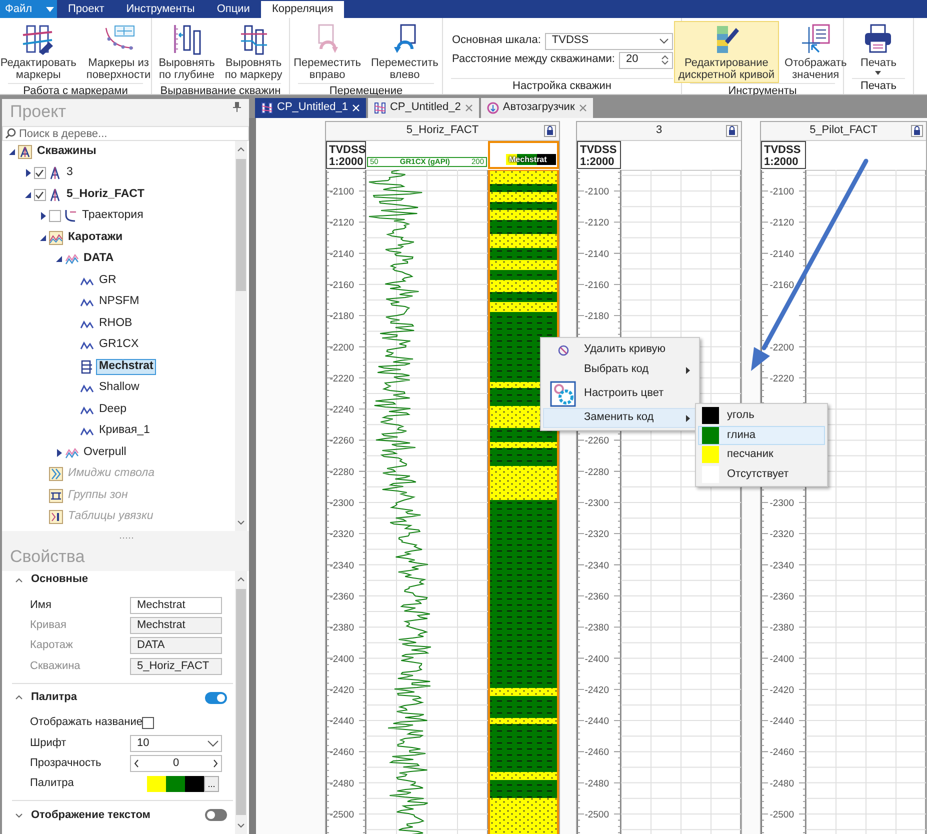  Describe the element at coordinates (815, 52) in the screenshot. I see `ribbon-button: Отображать значения` at that location.